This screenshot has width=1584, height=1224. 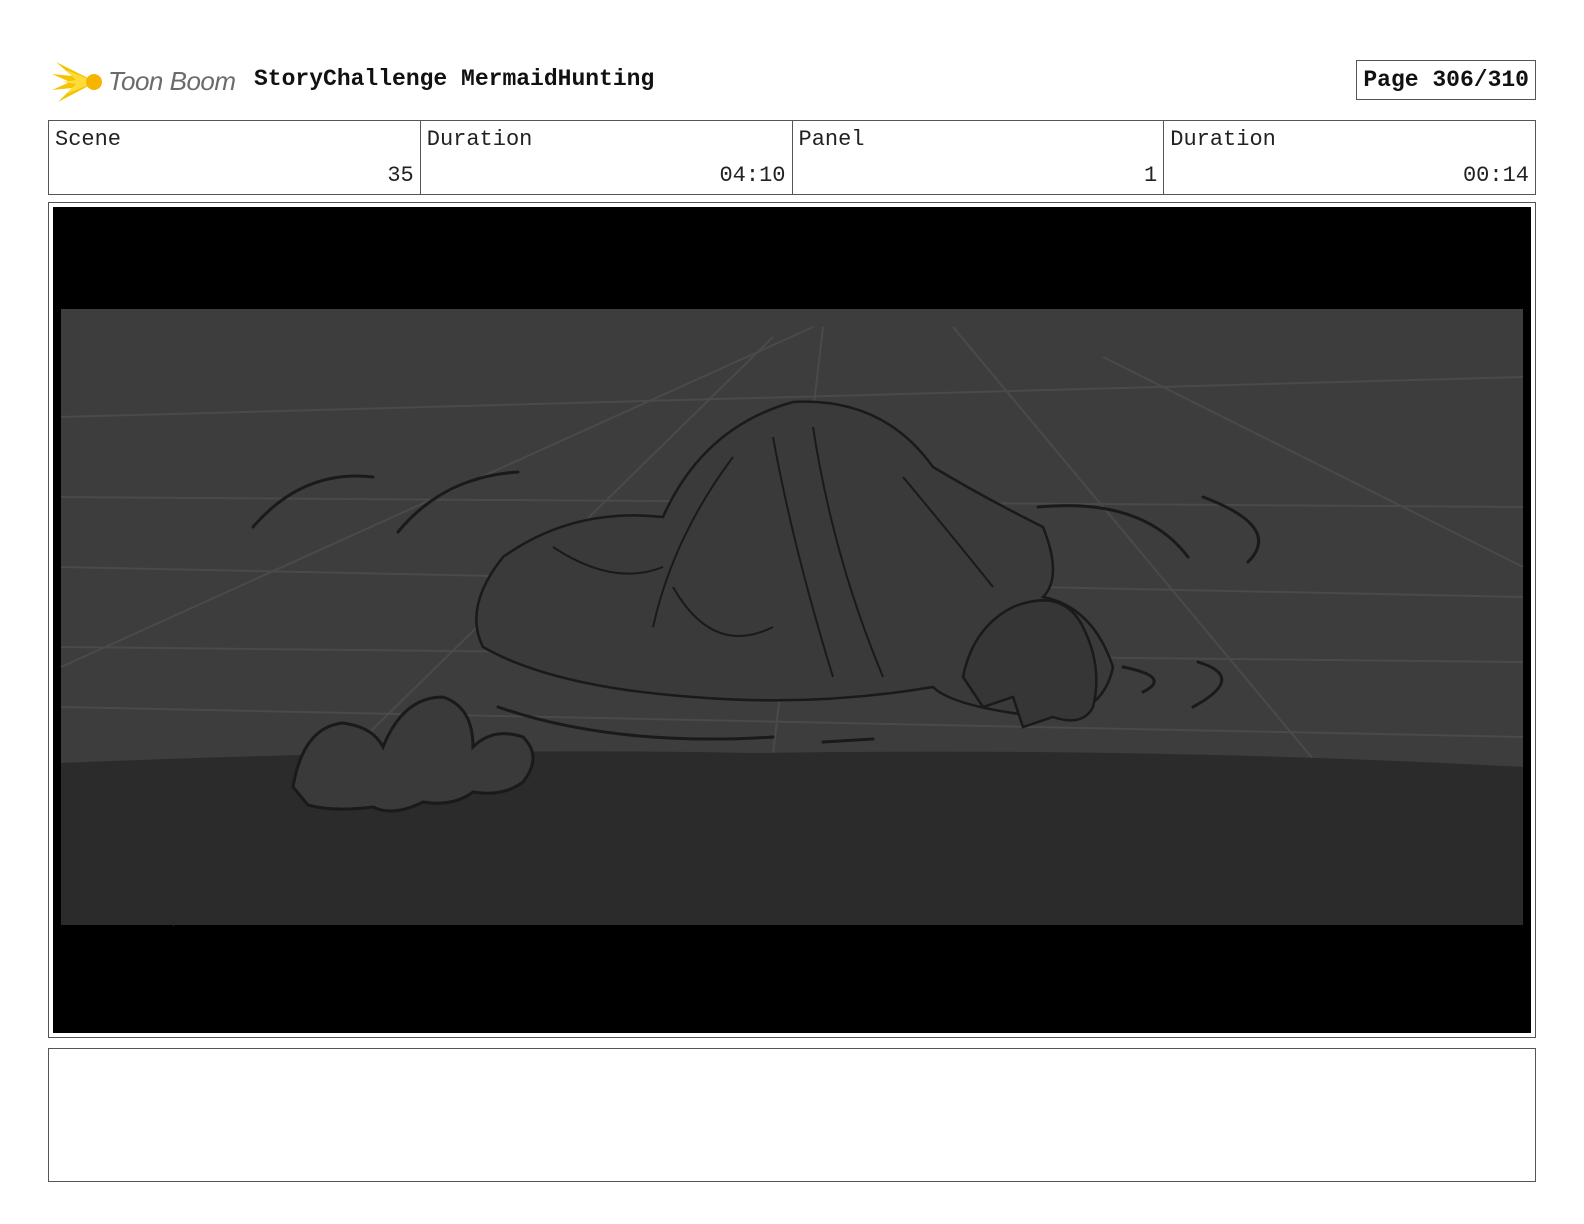 I want to click on toon-boom-star-icon, so click(x=77, y=82).